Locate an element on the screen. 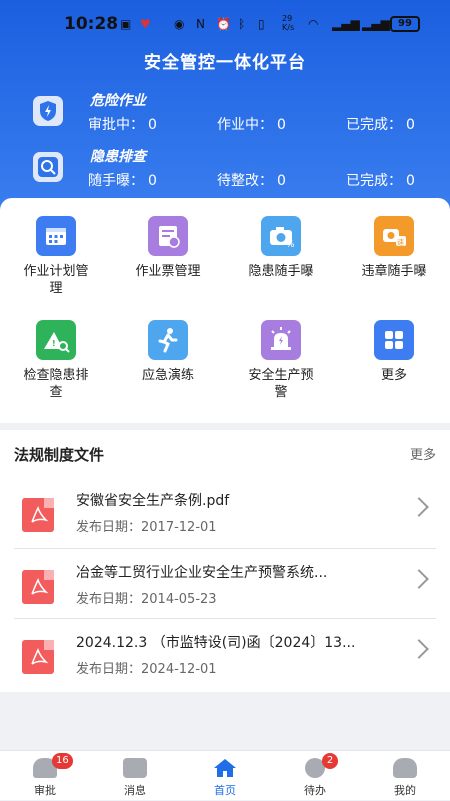 This screenshot has height=801, width=450. svg-text: 速 is located at coordinates (400, 243).